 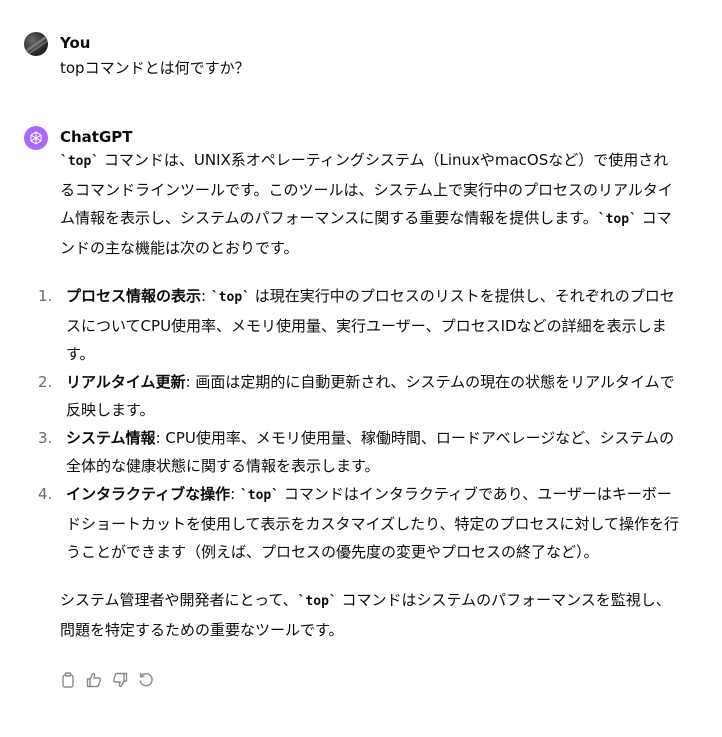 I want to click on list-number: 4., so click(x=45, y=494).